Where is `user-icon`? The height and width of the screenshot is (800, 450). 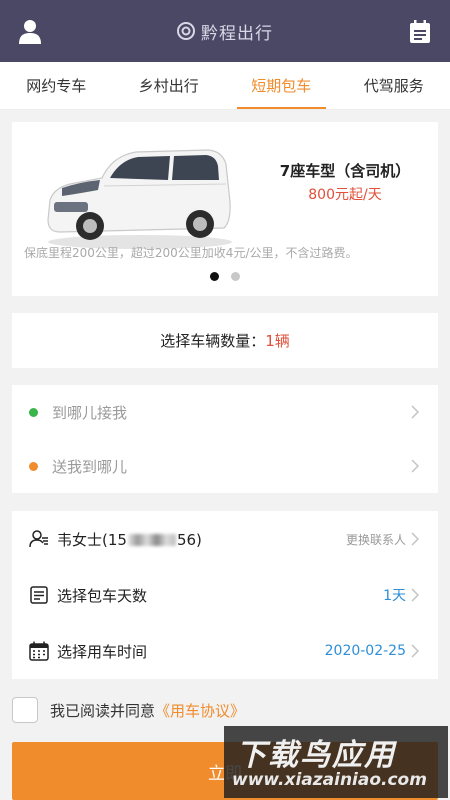
user-icon is located at coordinates (30, 31).